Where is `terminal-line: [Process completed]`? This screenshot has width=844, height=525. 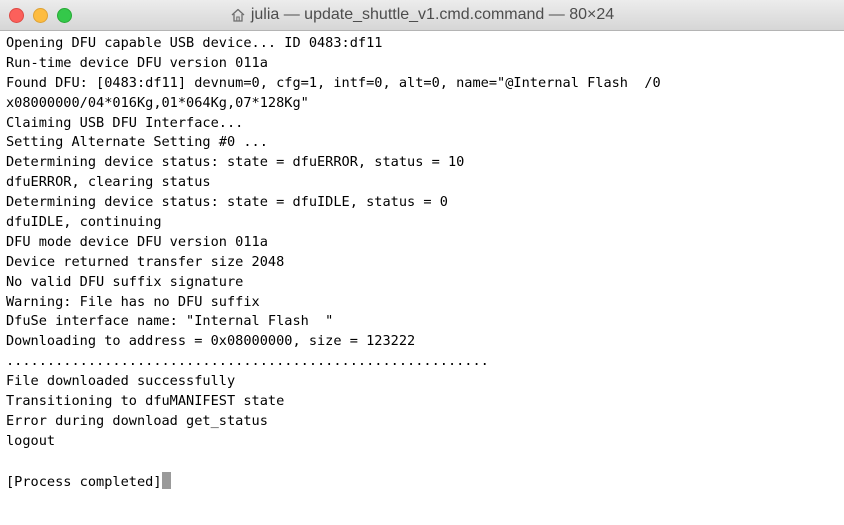 terminal-line: [Process completed] is located at coordinates (425, 481).